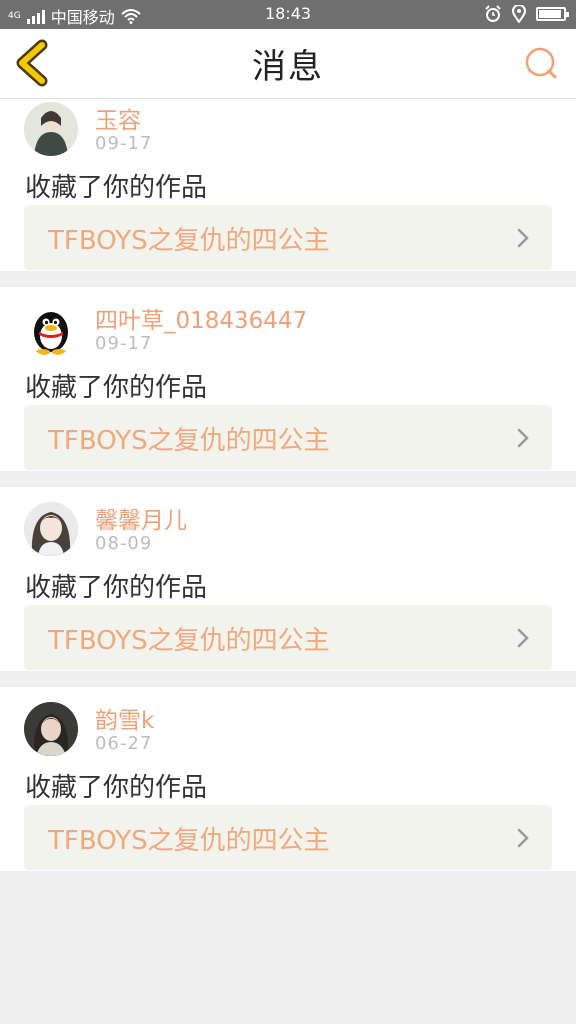 The image size is (576, 1024). What do you see at coordinates (124, 543) in the screenshot?
I see `date: 08-09` at bounding box center [124, 543].